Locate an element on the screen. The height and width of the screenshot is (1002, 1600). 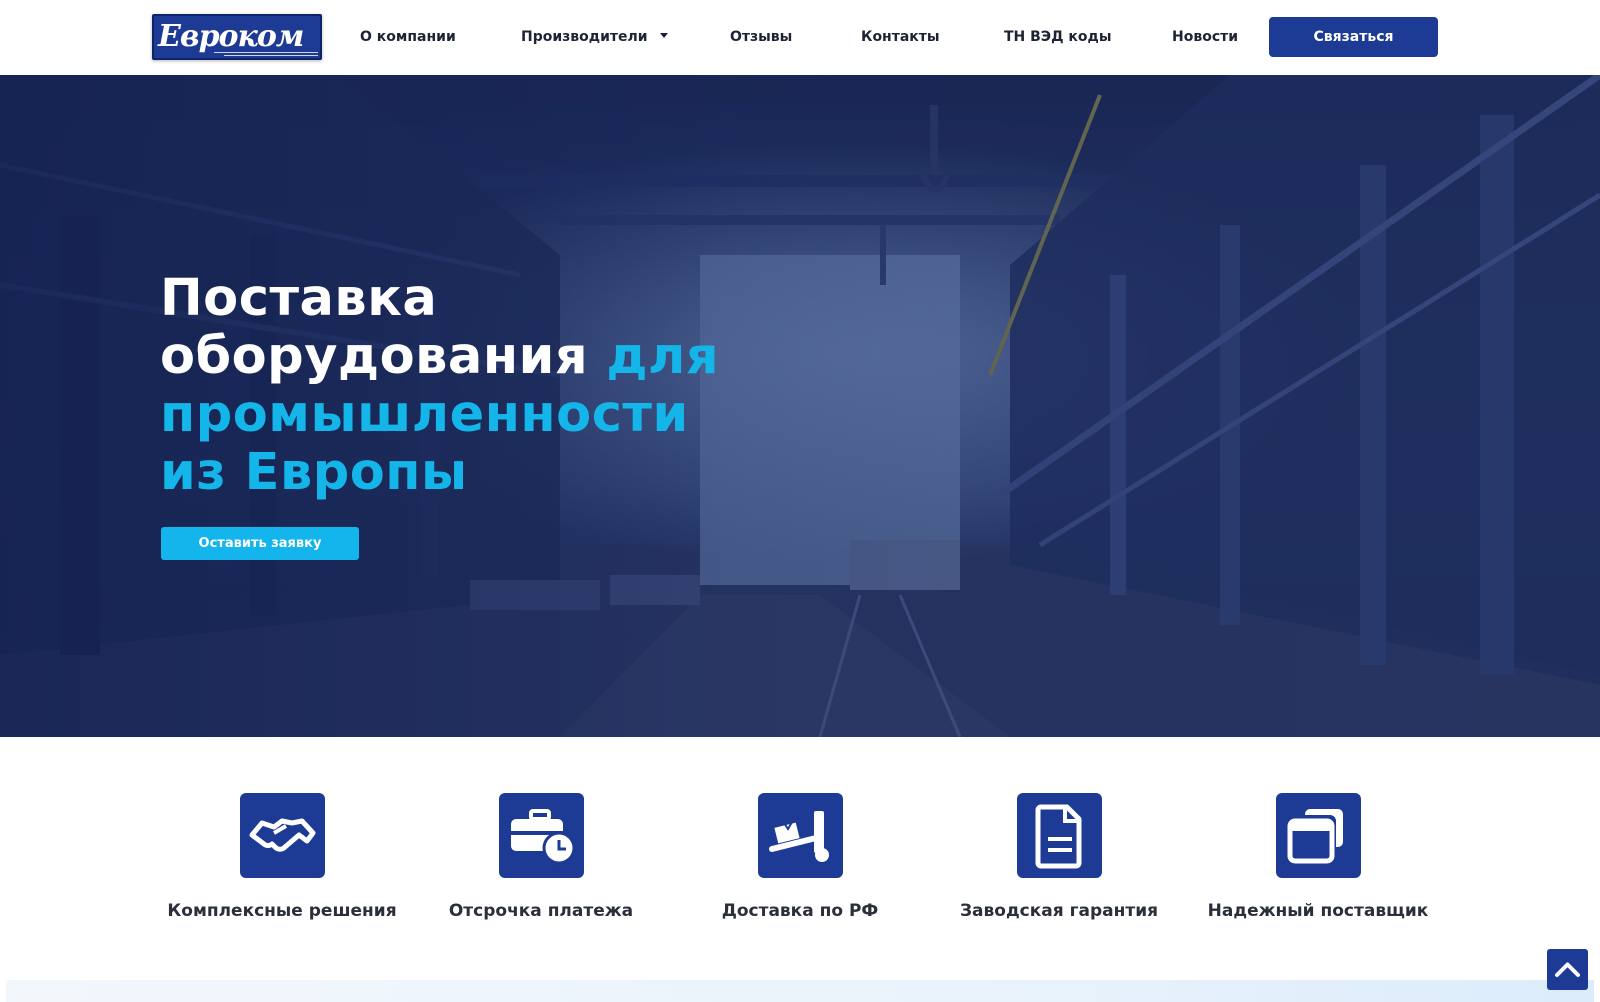
feature-complex-solutions: Комплексные решения is located at coordinates (282, 863).